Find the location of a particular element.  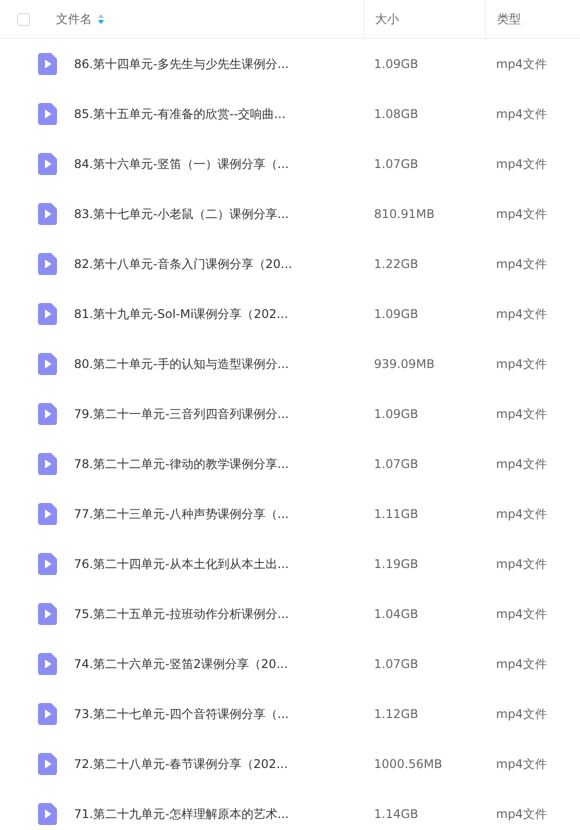

column-header: 文件名 is located at coordinates (74, 19).